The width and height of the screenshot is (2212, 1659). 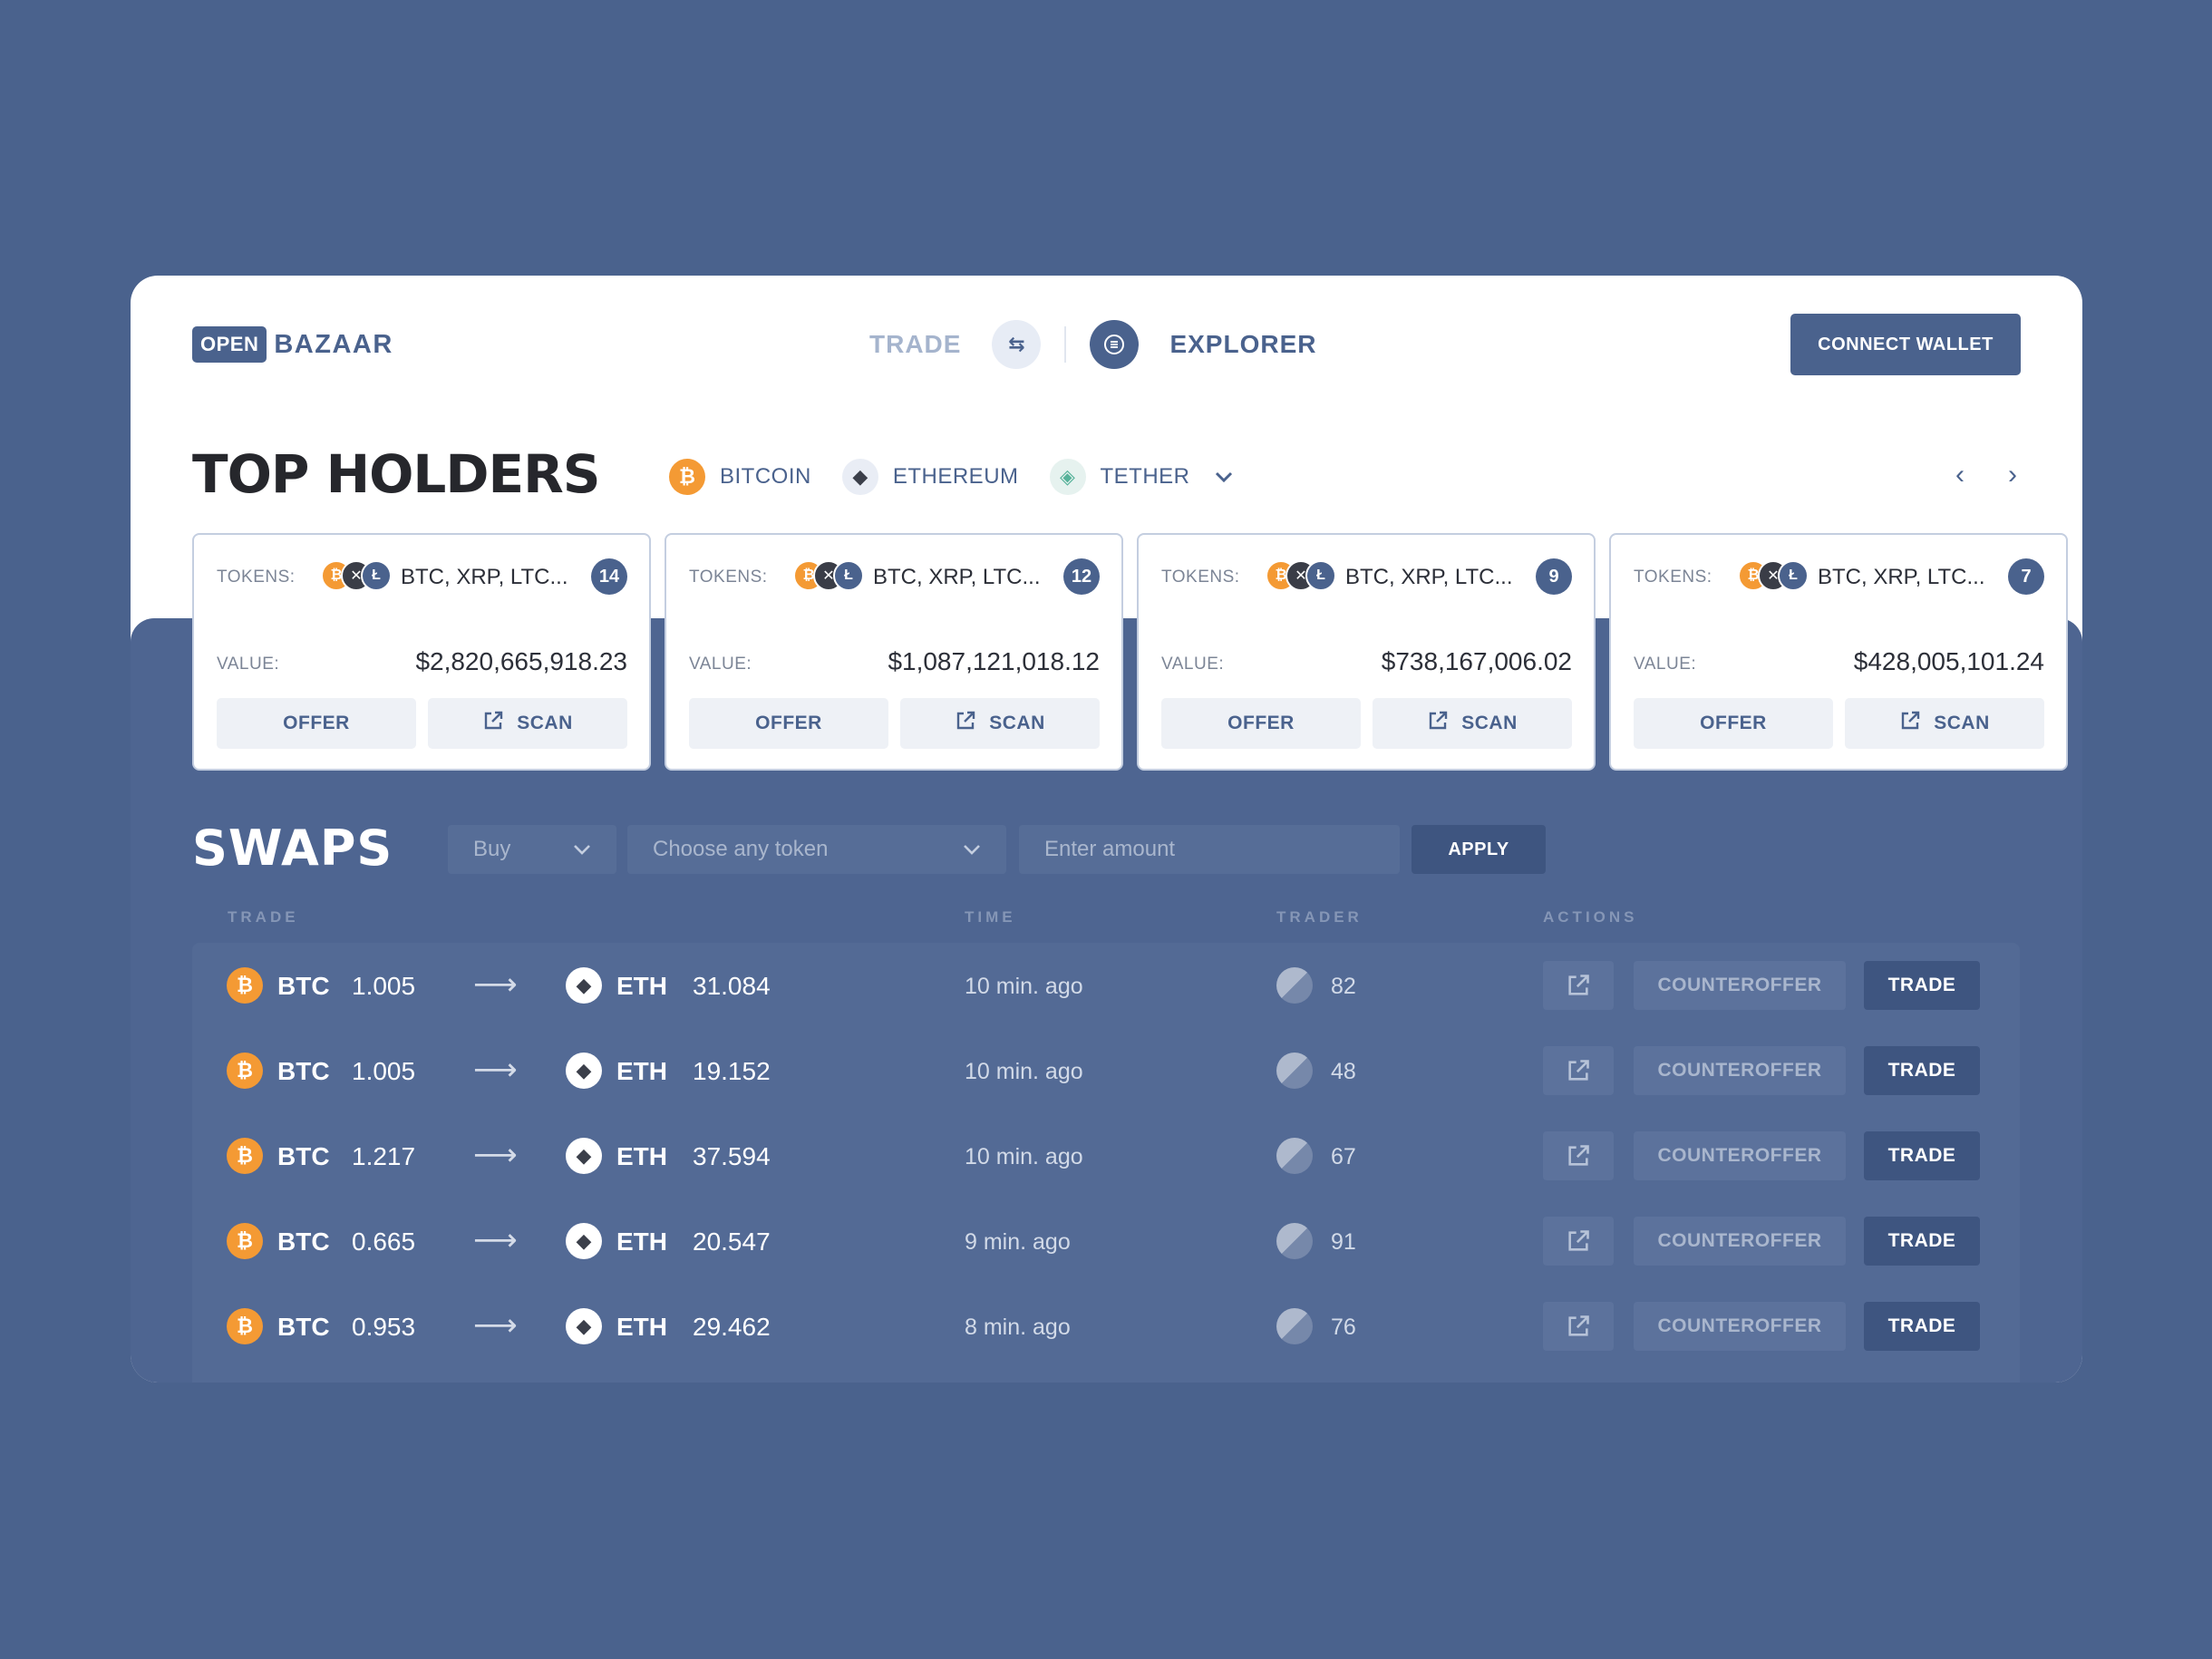 What do you see at coordinates (732, 1156) in the screenshot?
I see `to-amount: 37.594` at bounding box center [732, 1156].